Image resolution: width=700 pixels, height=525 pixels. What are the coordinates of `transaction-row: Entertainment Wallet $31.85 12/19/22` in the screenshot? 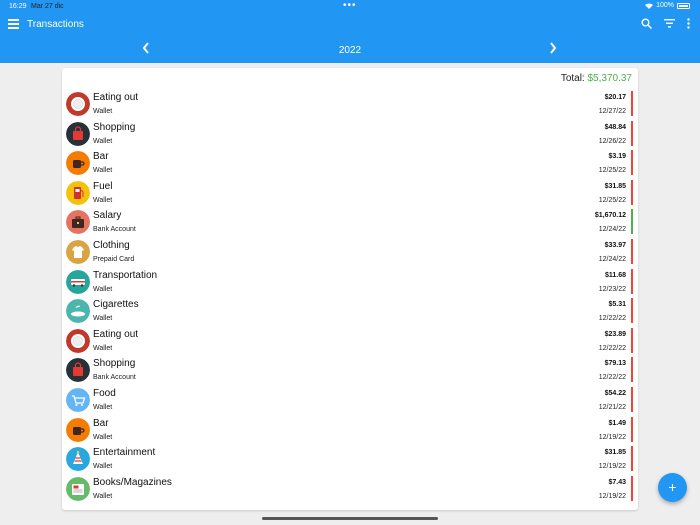 It's located at (350, 460).